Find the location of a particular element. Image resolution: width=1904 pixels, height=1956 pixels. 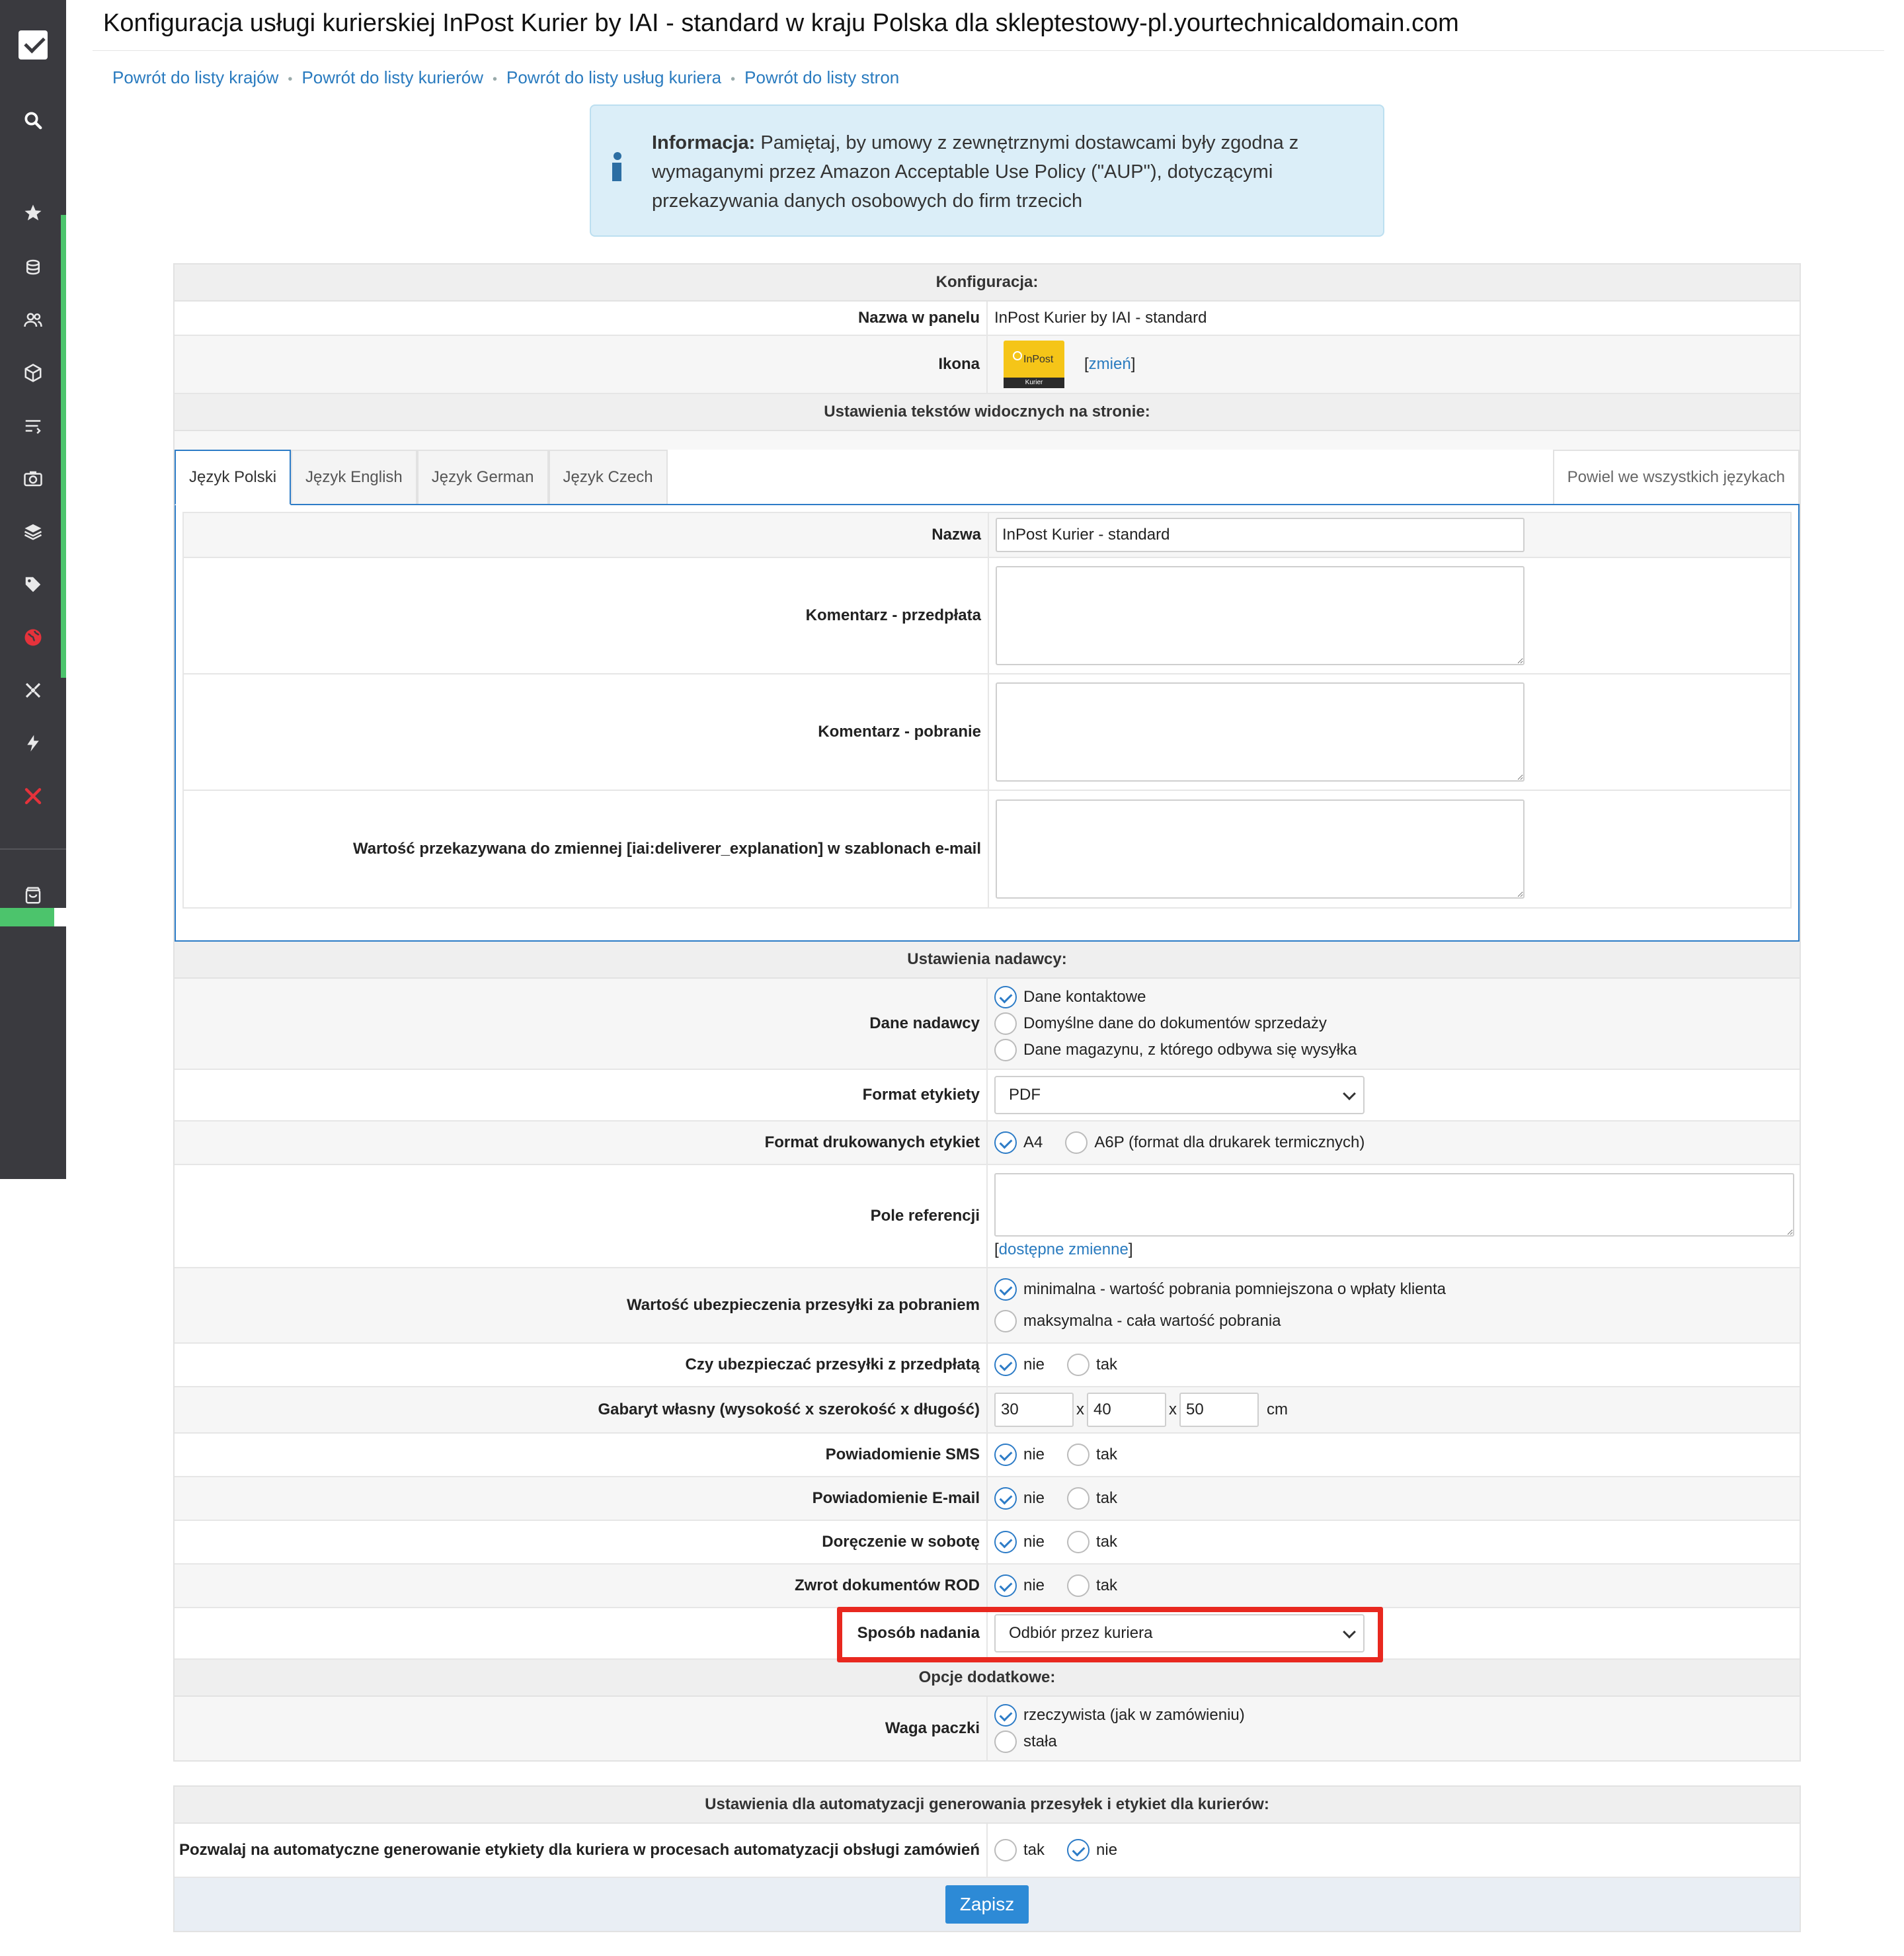

radio-email-no: nie is located at coordinates (1019, 1498).